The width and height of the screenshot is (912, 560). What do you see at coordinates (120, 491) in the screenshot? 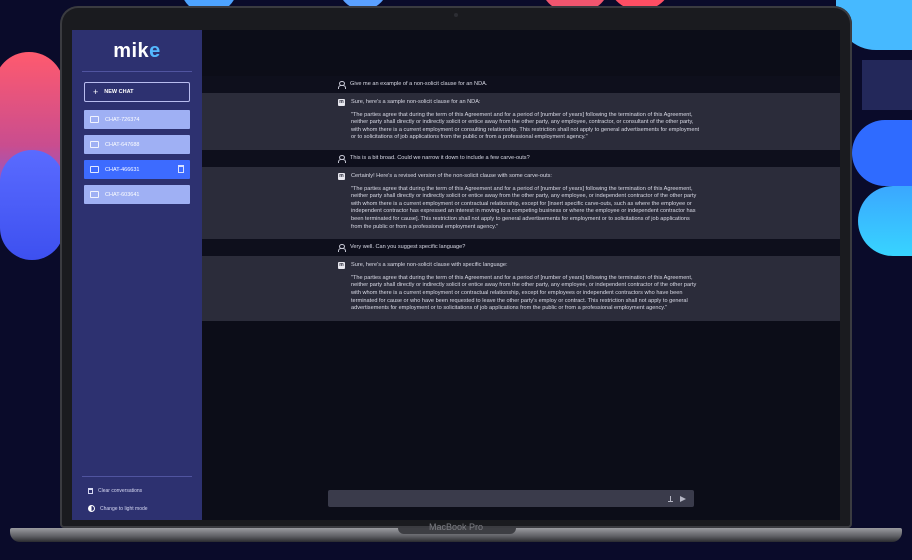
I see `clear-conversations-label: Clear conversations` at bounding box center [120, 491].